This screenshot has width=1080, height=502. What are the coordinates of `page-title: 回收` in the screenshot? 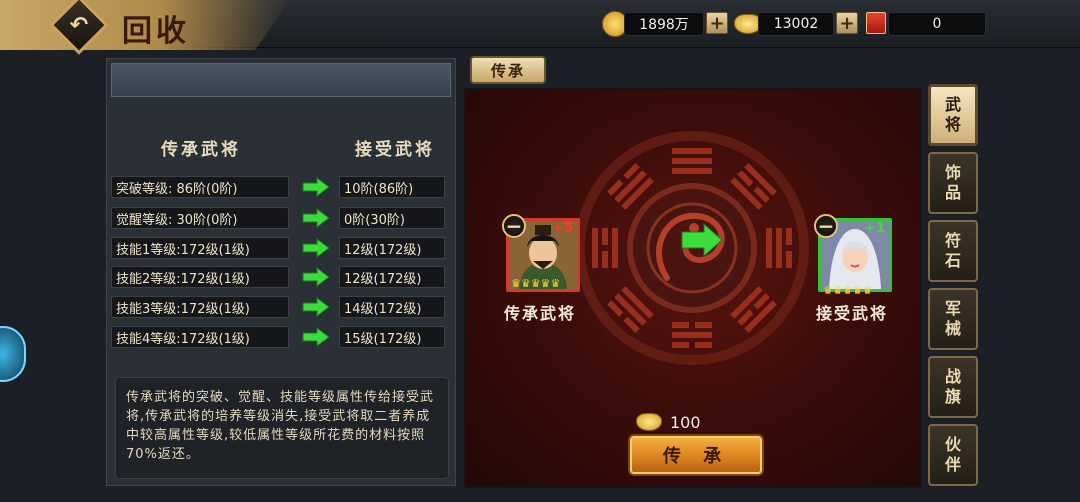 It's located at (156, 31).